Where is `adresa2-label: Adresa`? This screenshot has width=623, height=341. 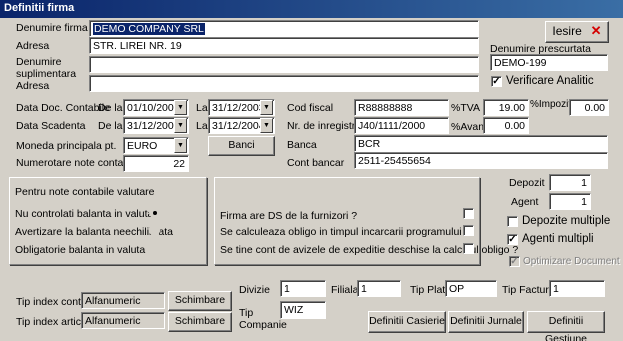 adresa2-label: Adresa is located at coordinates (33, 86).